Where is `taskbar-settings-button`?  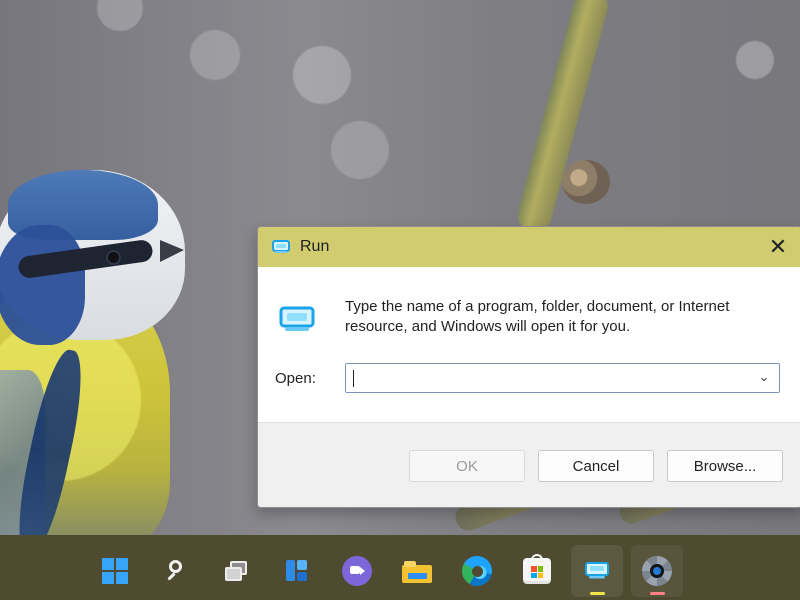
taskbar-settings-button is located at coordinates (657, 571).